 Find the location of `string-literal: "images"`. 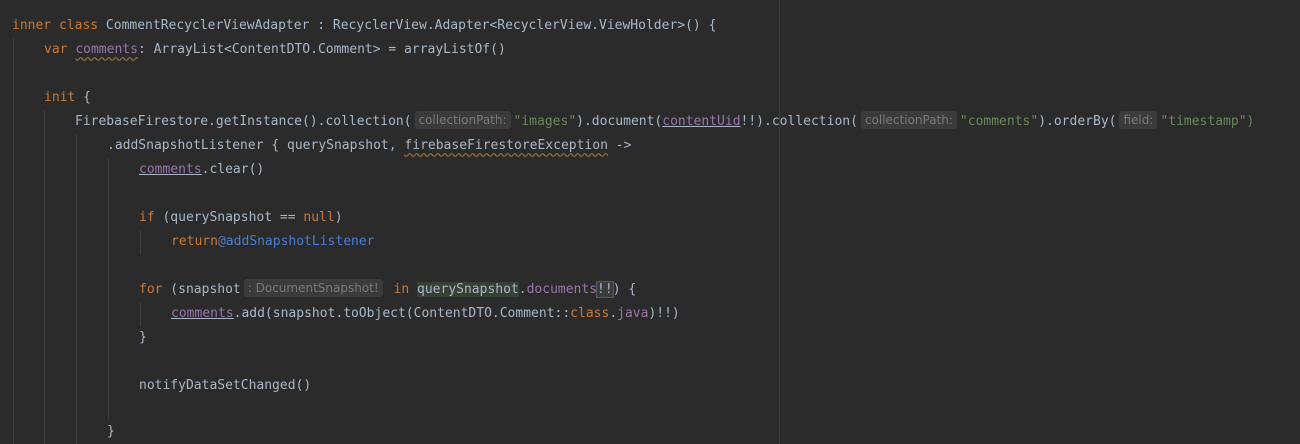

string-literal: "images" is located at coordinates (545, 121).